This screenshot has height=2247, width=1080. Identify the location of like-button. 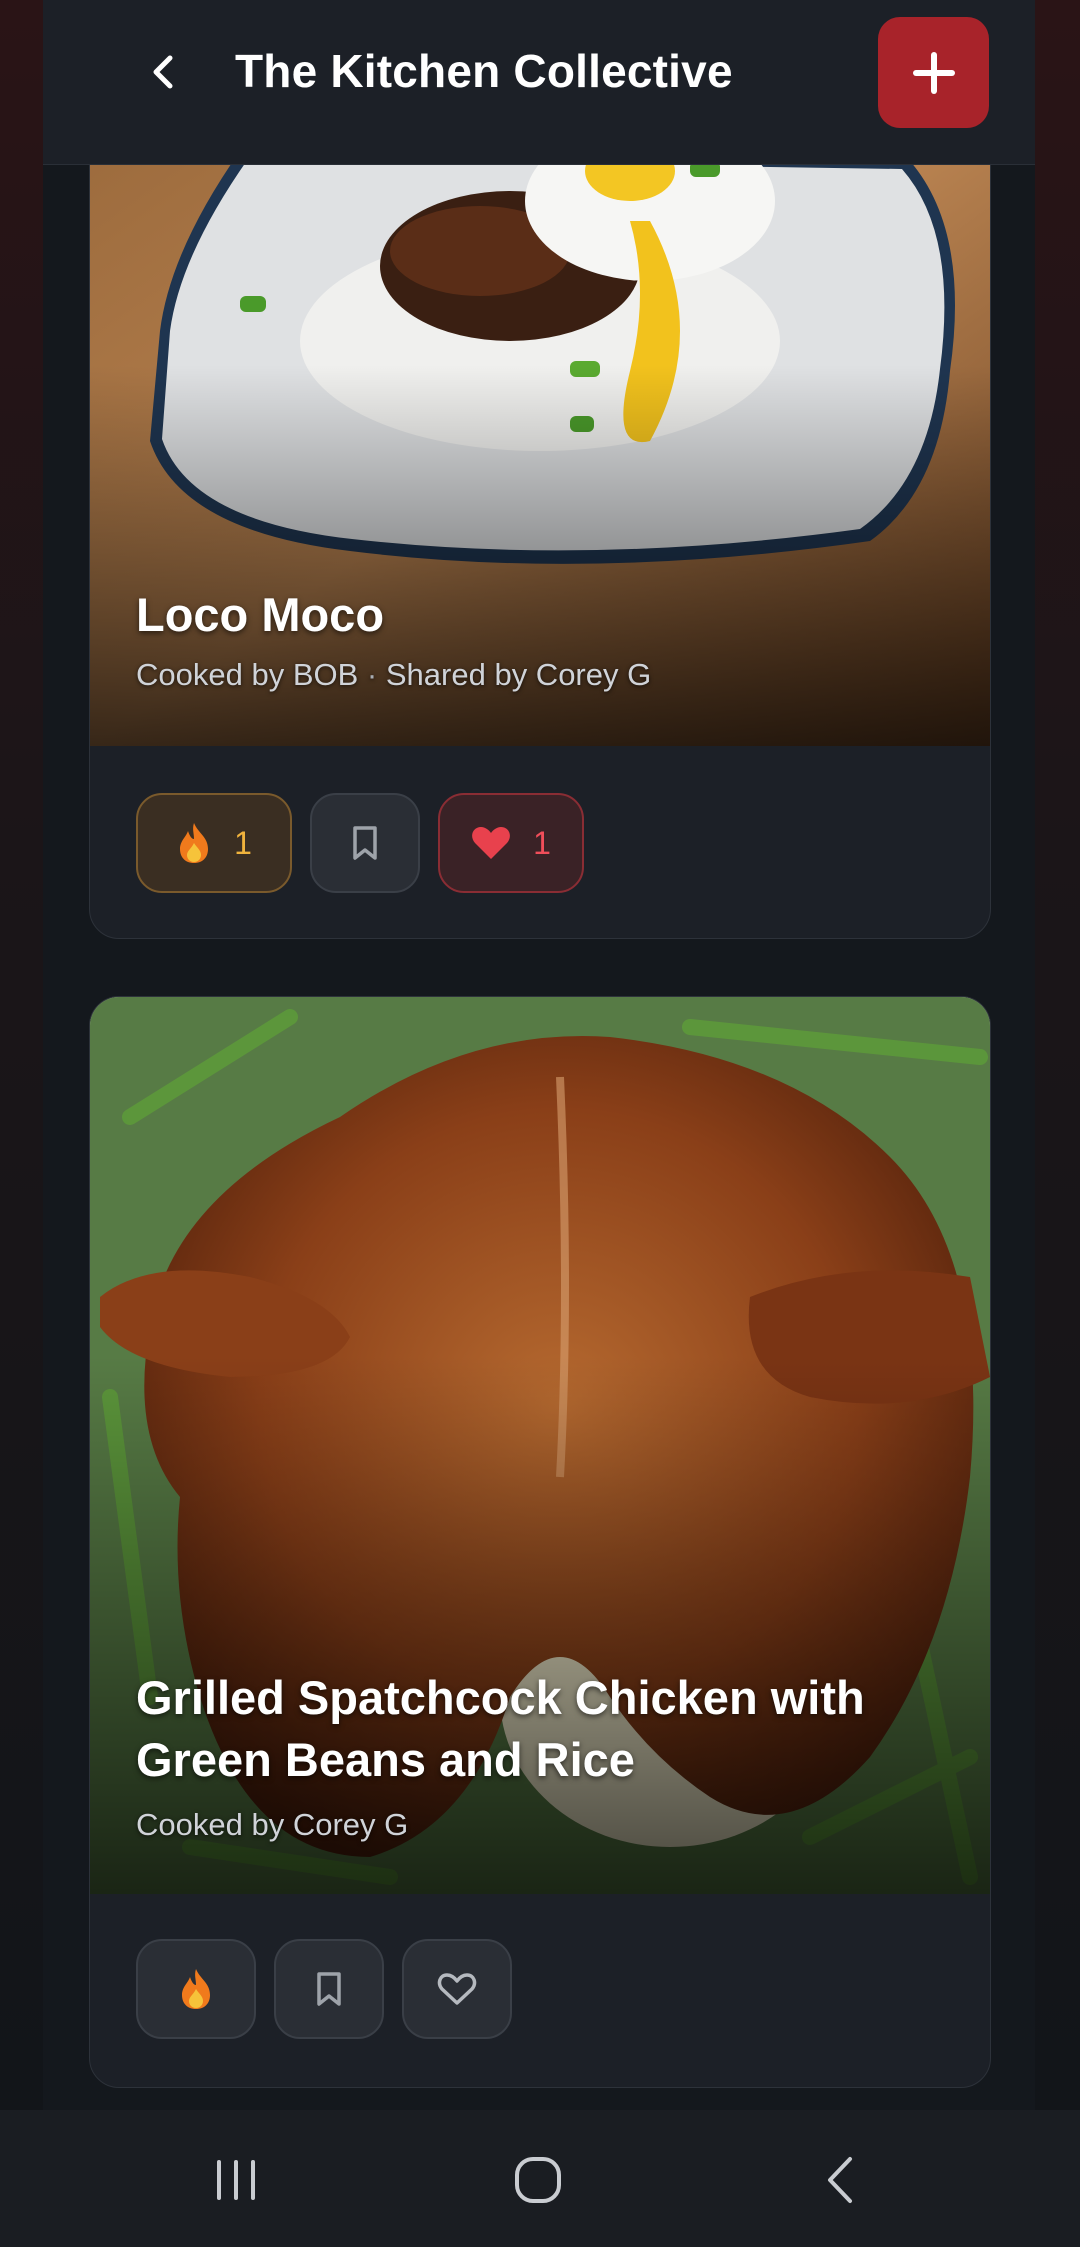
(457, 1989).